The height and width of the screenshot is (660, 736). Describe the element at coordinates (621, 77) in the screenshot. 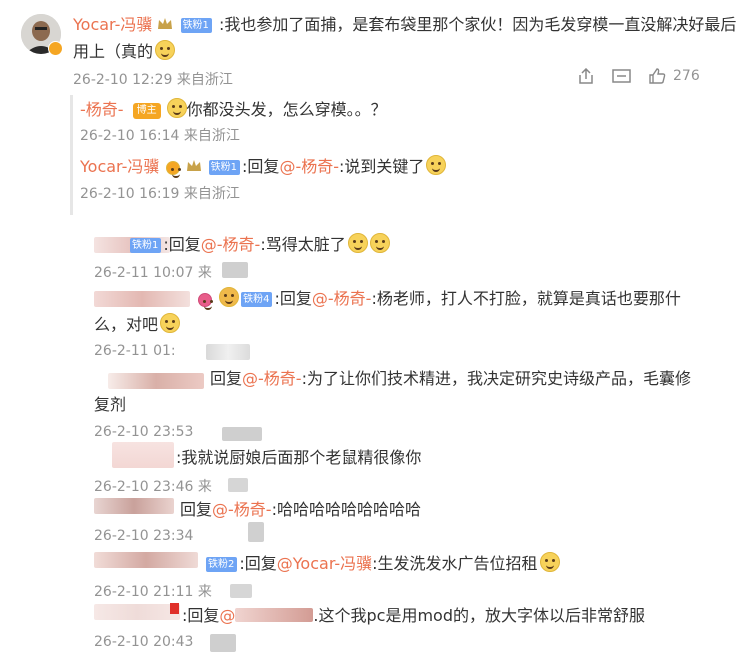

I see `comment-icon` at that location.